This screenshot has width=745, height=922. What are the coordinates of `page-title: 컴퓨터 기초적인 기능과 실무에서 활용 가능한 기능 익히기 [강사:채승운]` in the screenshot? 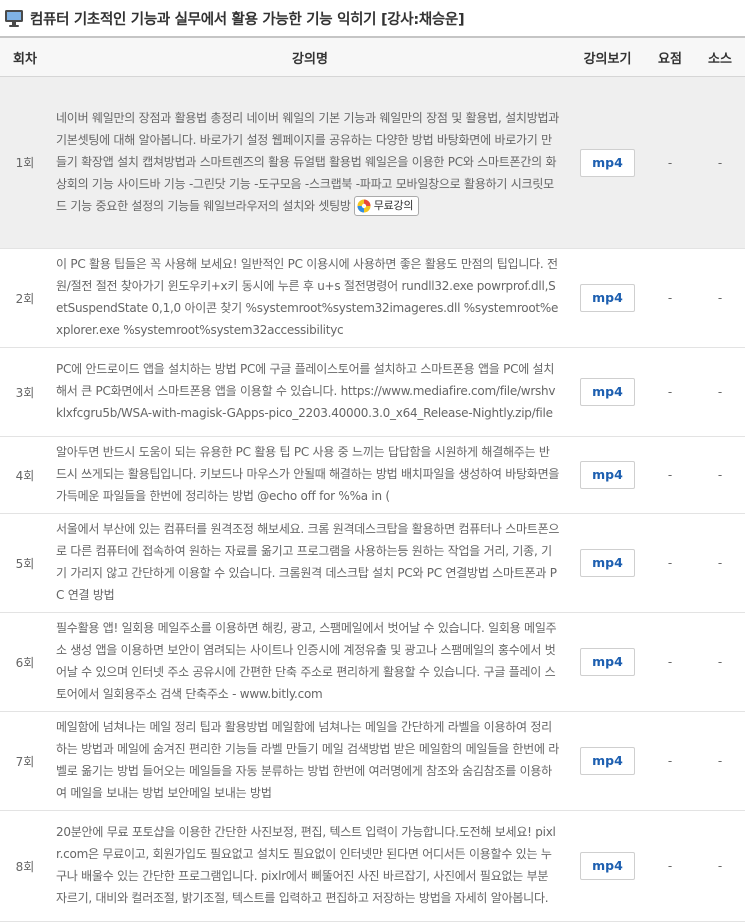 It's located at (247, 19).